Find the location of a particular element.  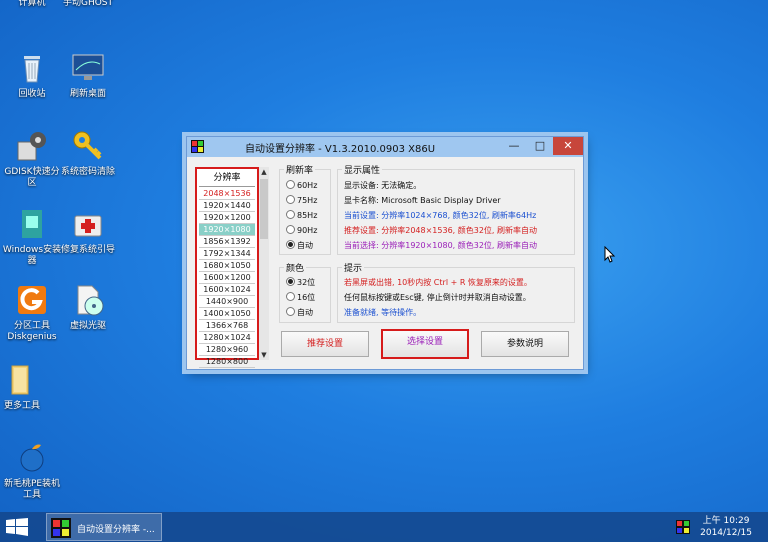

taskbar: 自动设置分辨率 -... 上午 10:29 2014/12/15 is located at coordinates (384, 527).